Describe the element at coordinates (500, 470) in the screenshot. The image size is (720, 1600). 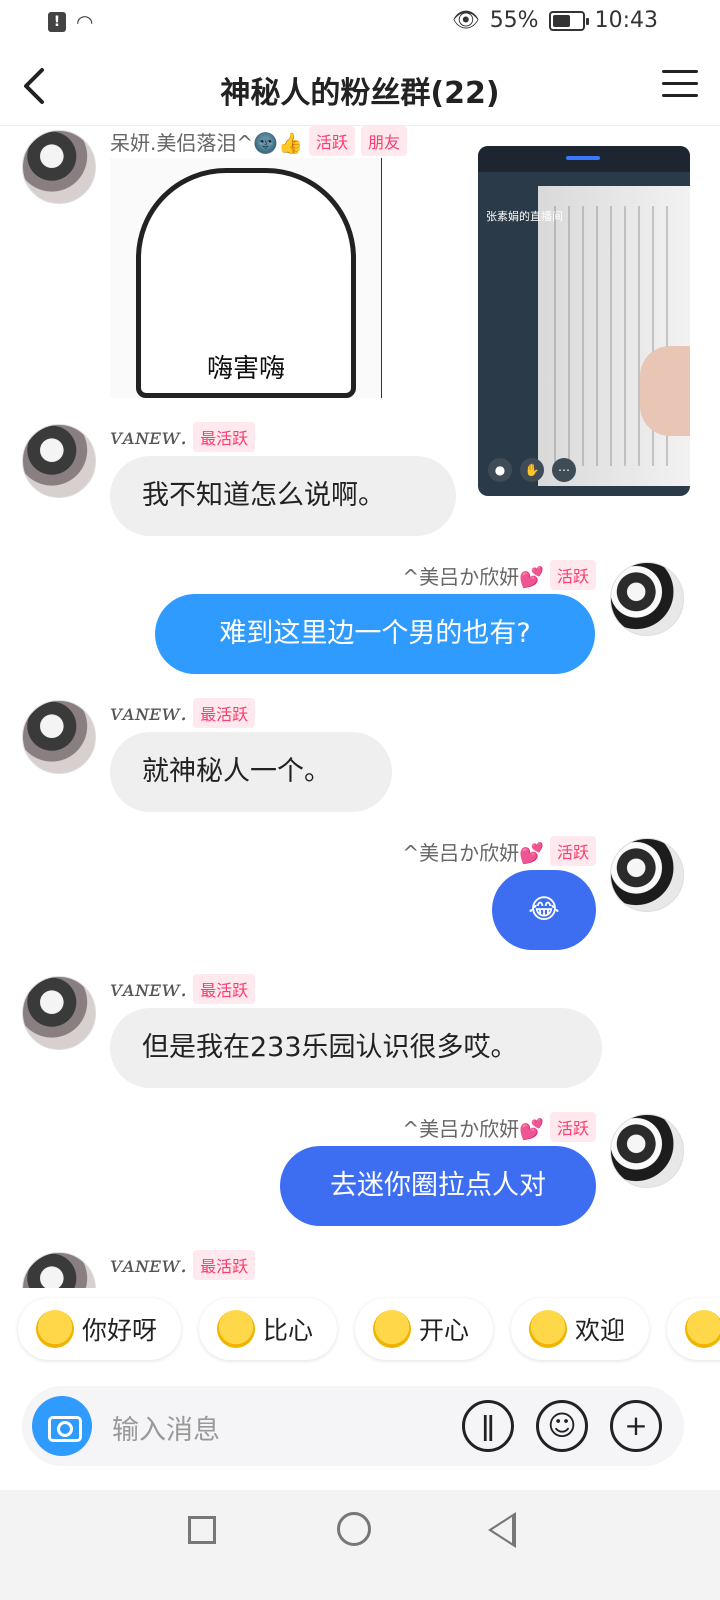
I see `comment-icon: ●` at that location.